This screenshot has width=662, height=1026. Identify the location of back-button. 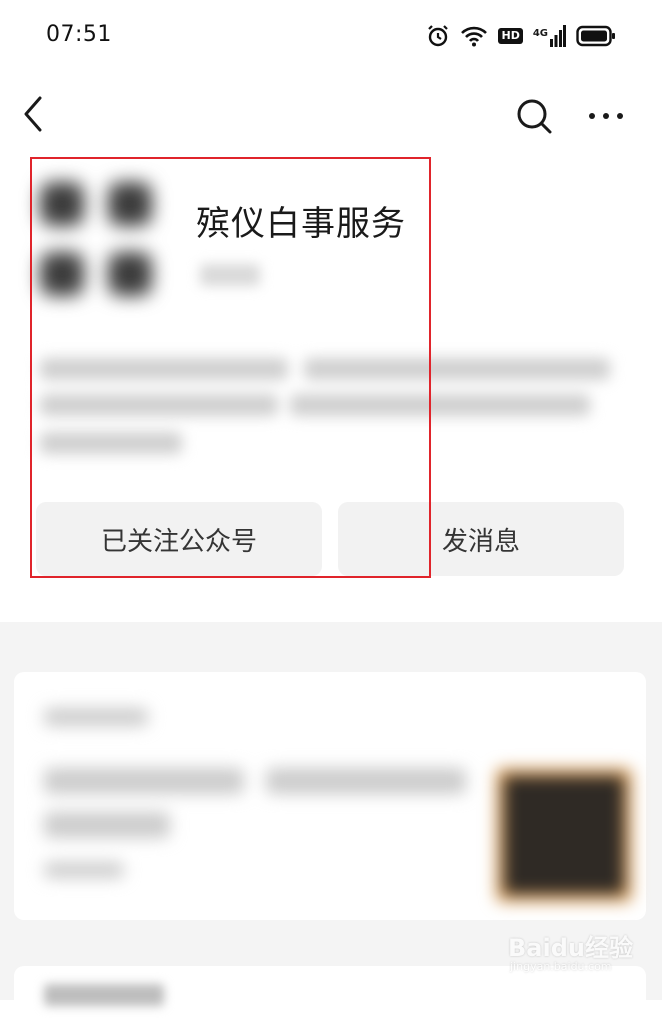
(36, 114).